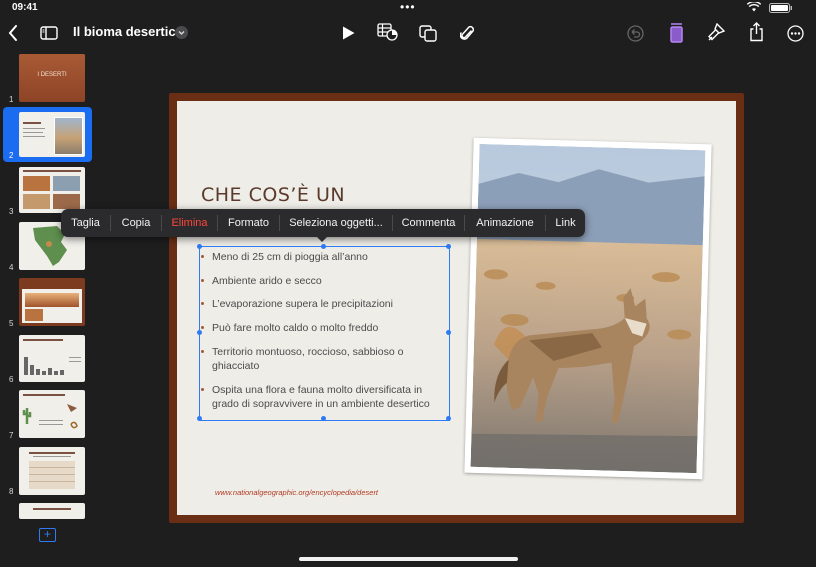 The image size is (816, 567). I want to click on multitasking-dots-icon: •••, so click(408, 7).